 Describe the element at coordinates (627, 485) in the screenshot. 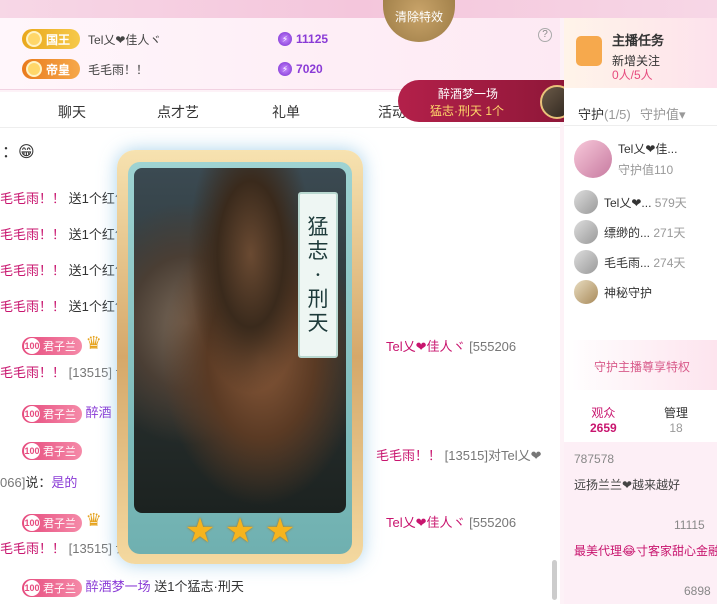

I see `list-item: 远扬兰兰❤越来越好` at that location.